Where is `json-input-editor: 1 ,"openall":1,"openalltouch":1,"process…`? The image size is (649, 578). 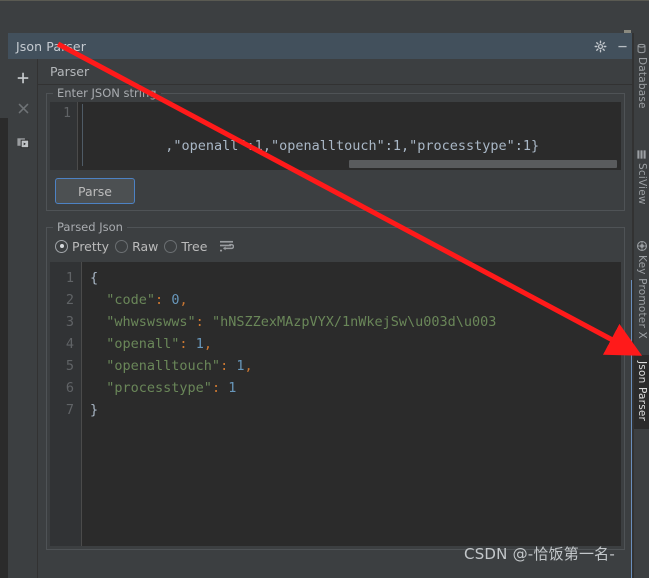
json-input-editor: 1 ,"openall":1,"openalltouch":1,"process… is located at coordinates (335, 136).